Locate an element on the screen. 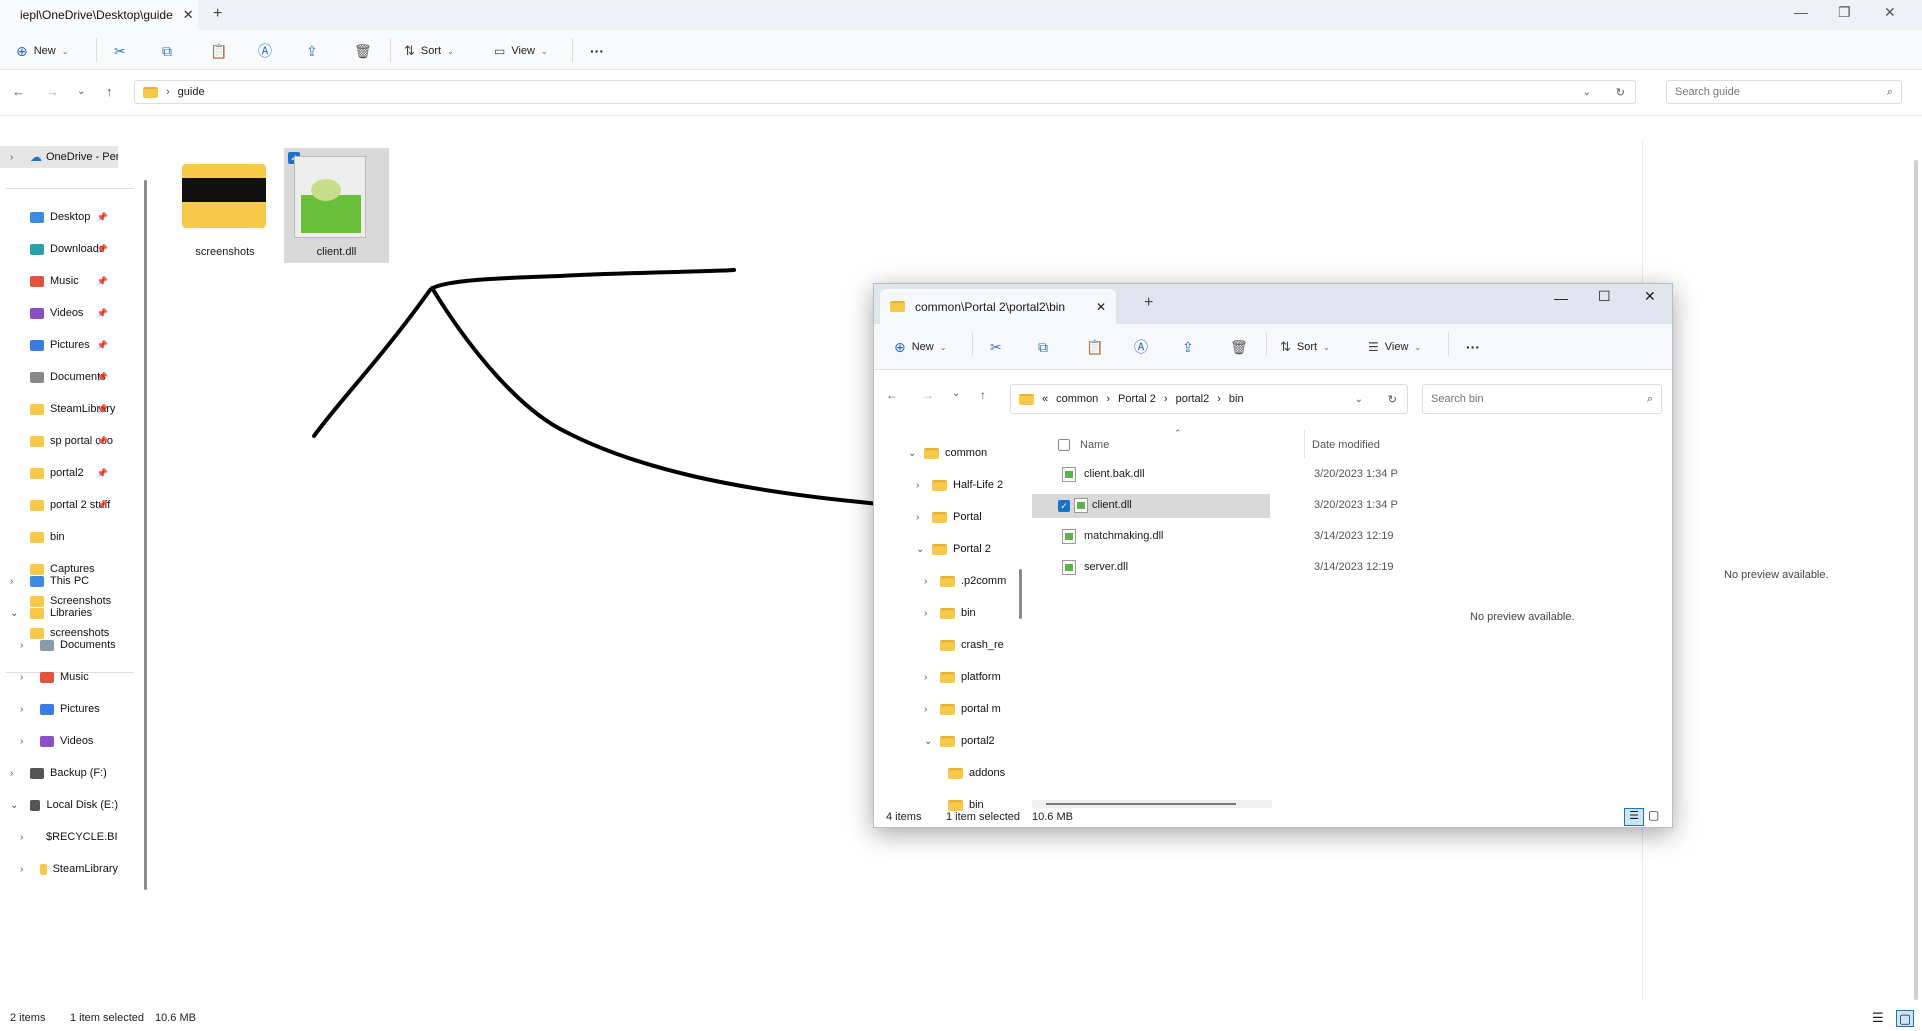  tree-item-label: addons is located at coordinates (987, 773).